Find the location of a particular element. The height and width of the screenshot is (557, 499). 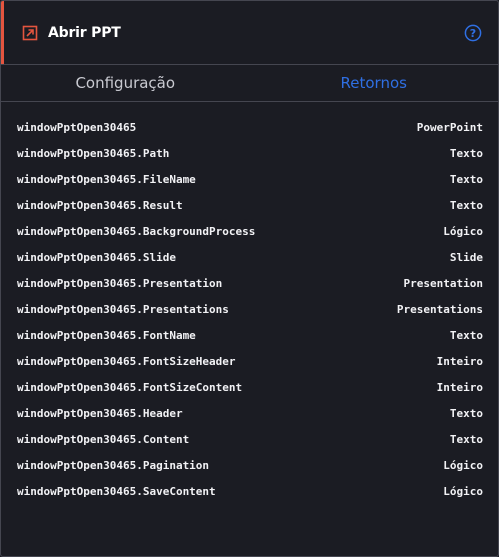

list-item: windowPptOpen30465.FileName Texto is located at coordinates (249, 179).